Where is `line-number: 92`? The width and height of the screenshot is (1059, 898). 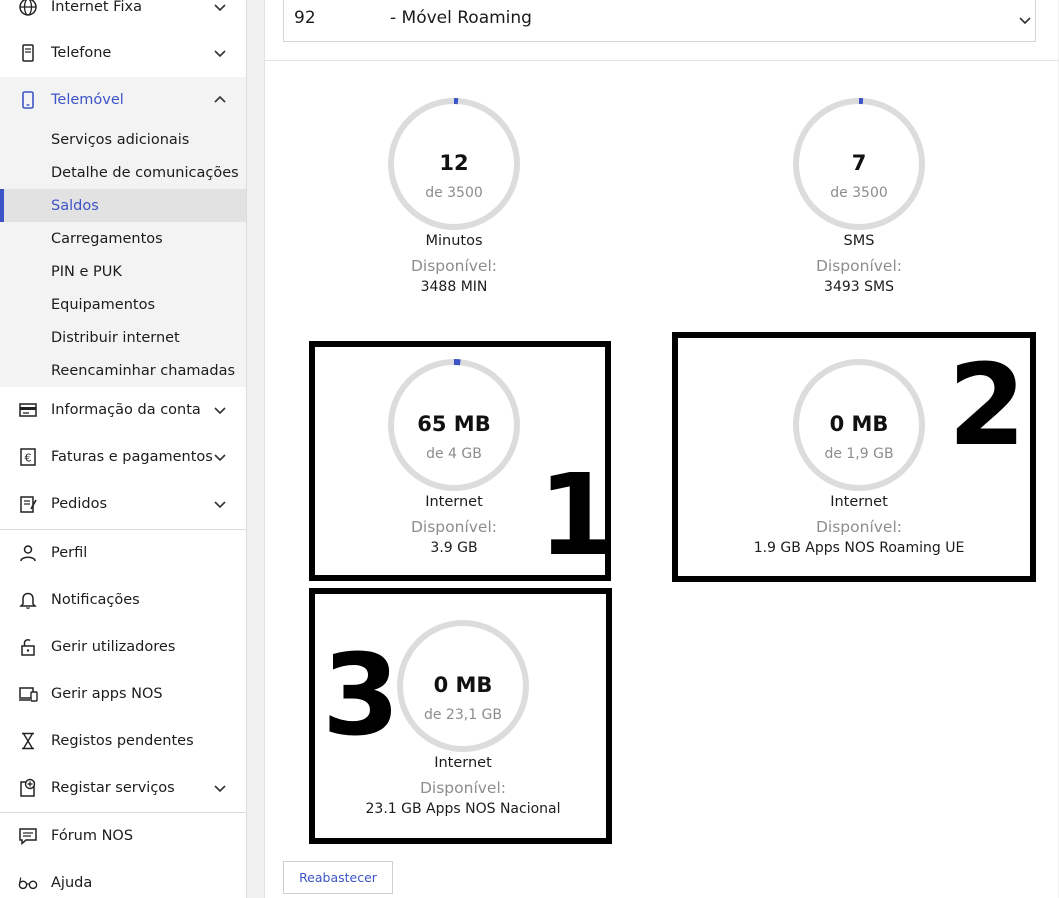
line-number: 92 is located at coordinates (305, 18).